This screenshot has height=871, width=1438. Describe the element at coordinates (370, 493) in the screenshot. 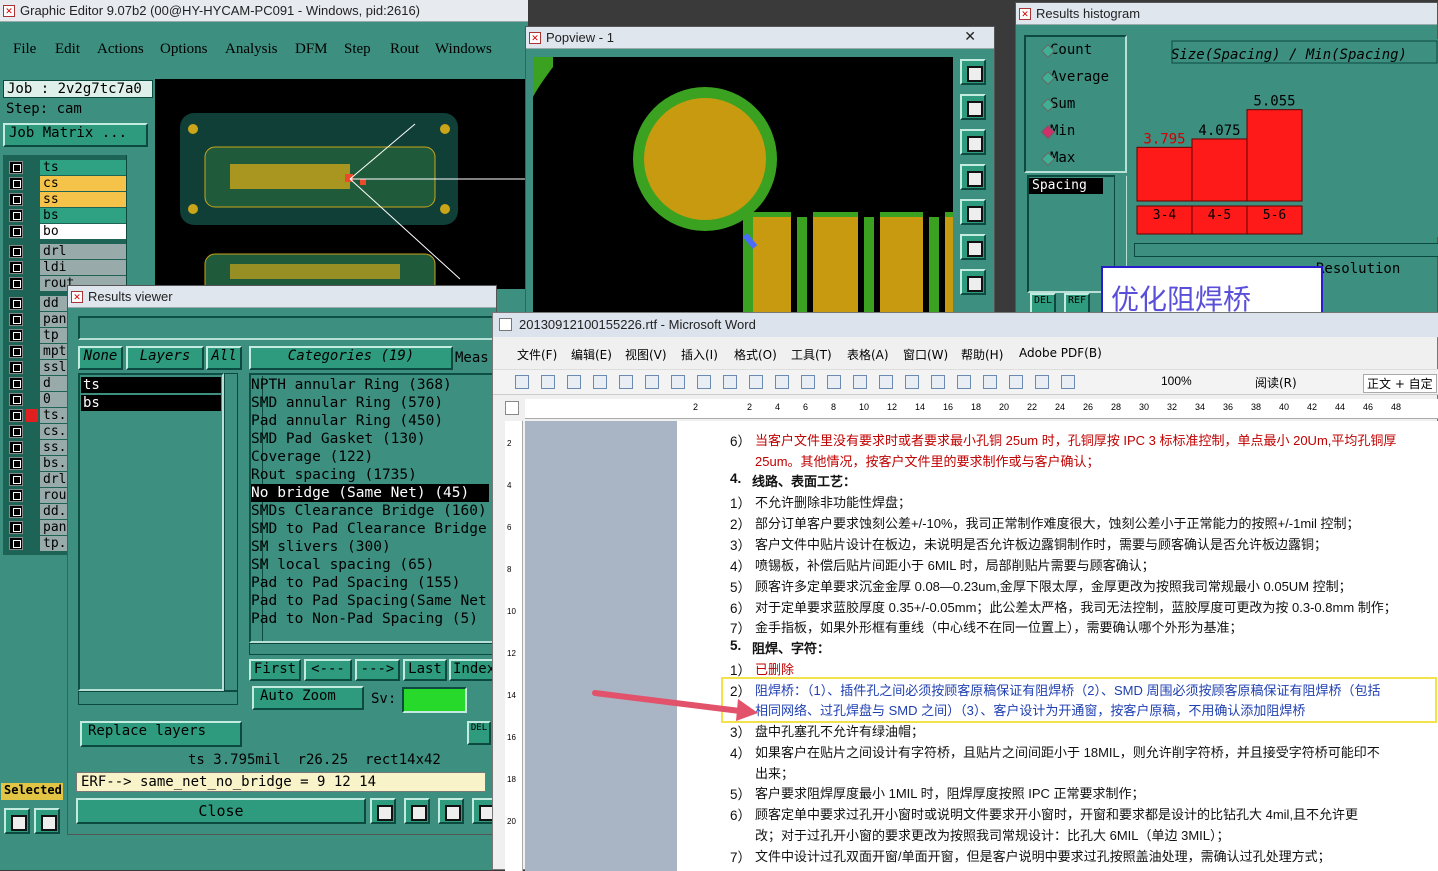

I see `category-item: No bridge (Same Net) (45)` at that location.